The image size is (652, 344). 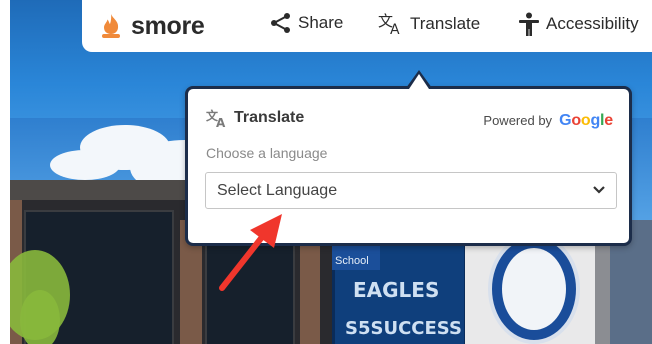 I want to click on accessibility-button: Accessibility, so click(x=578, y=24).